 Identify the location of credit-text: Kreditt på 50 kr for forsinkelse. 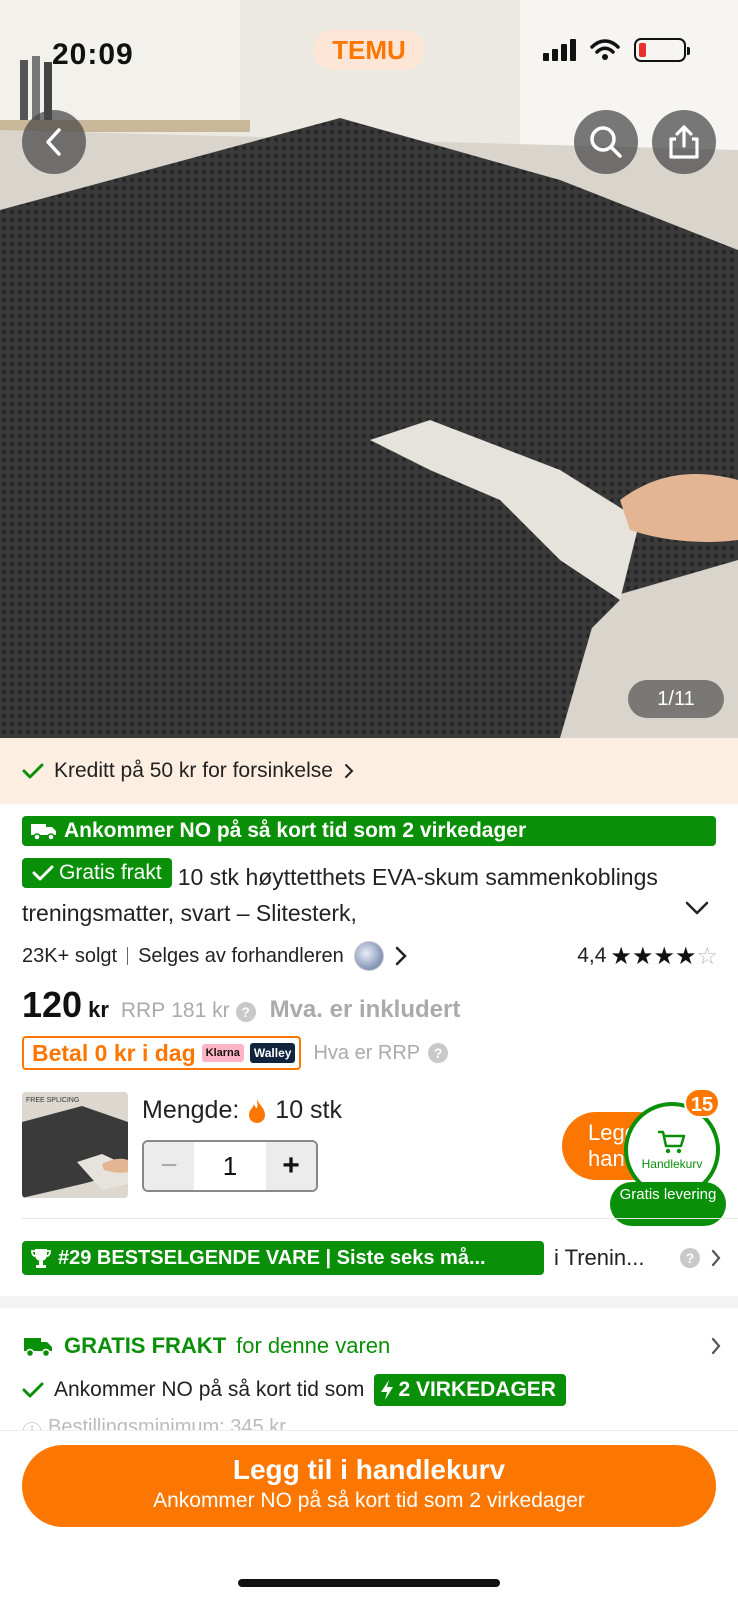
(193, 770).